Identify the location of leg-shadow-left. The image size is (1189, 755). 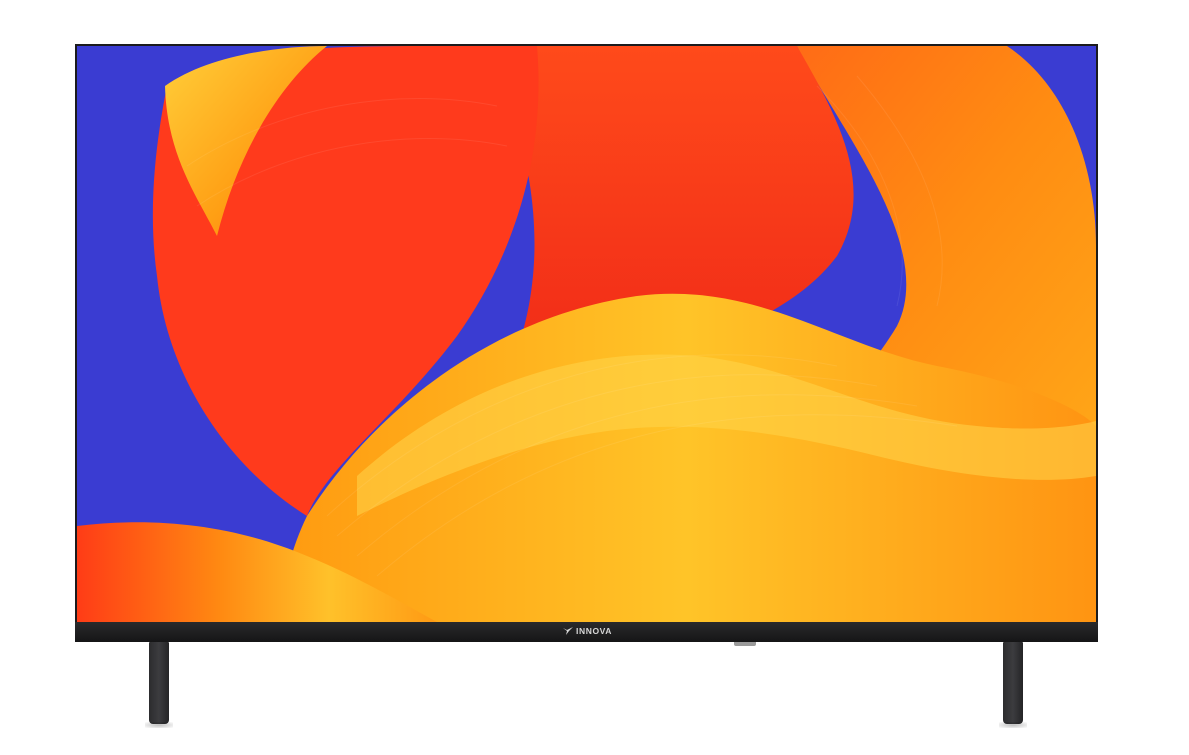
(159, 725).